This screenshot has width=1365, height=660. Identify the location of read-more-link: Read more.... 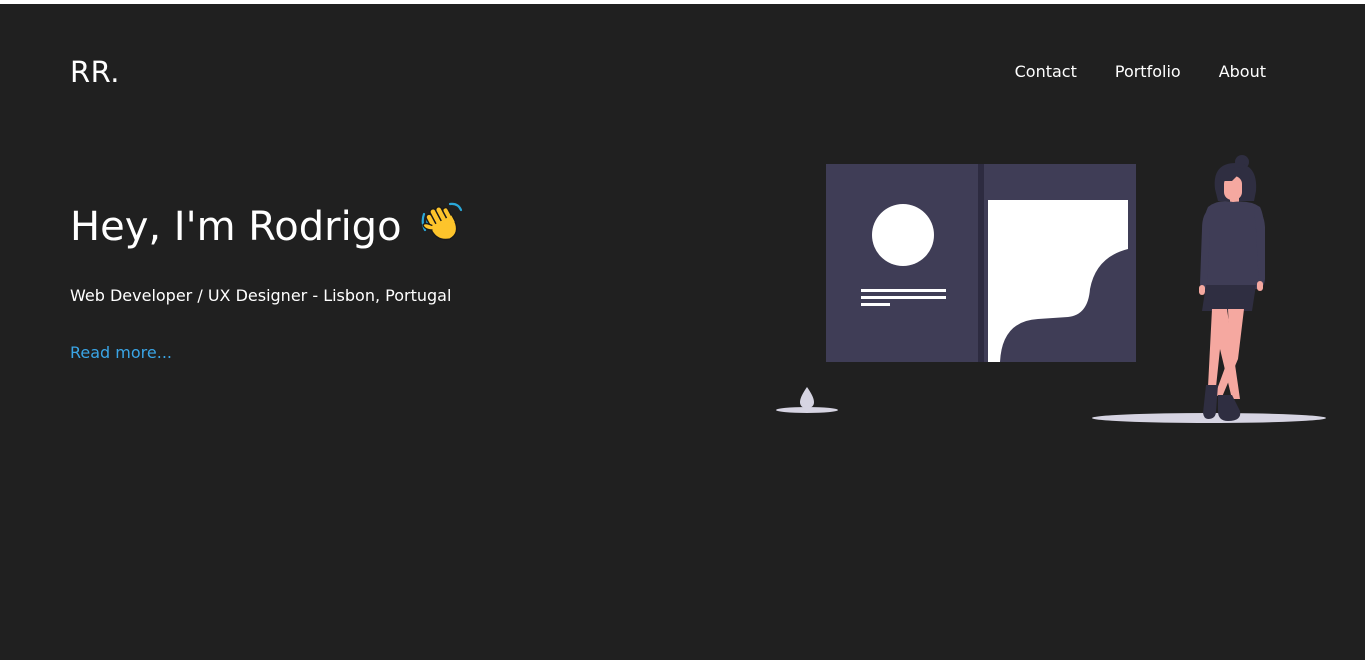
(121, 353).